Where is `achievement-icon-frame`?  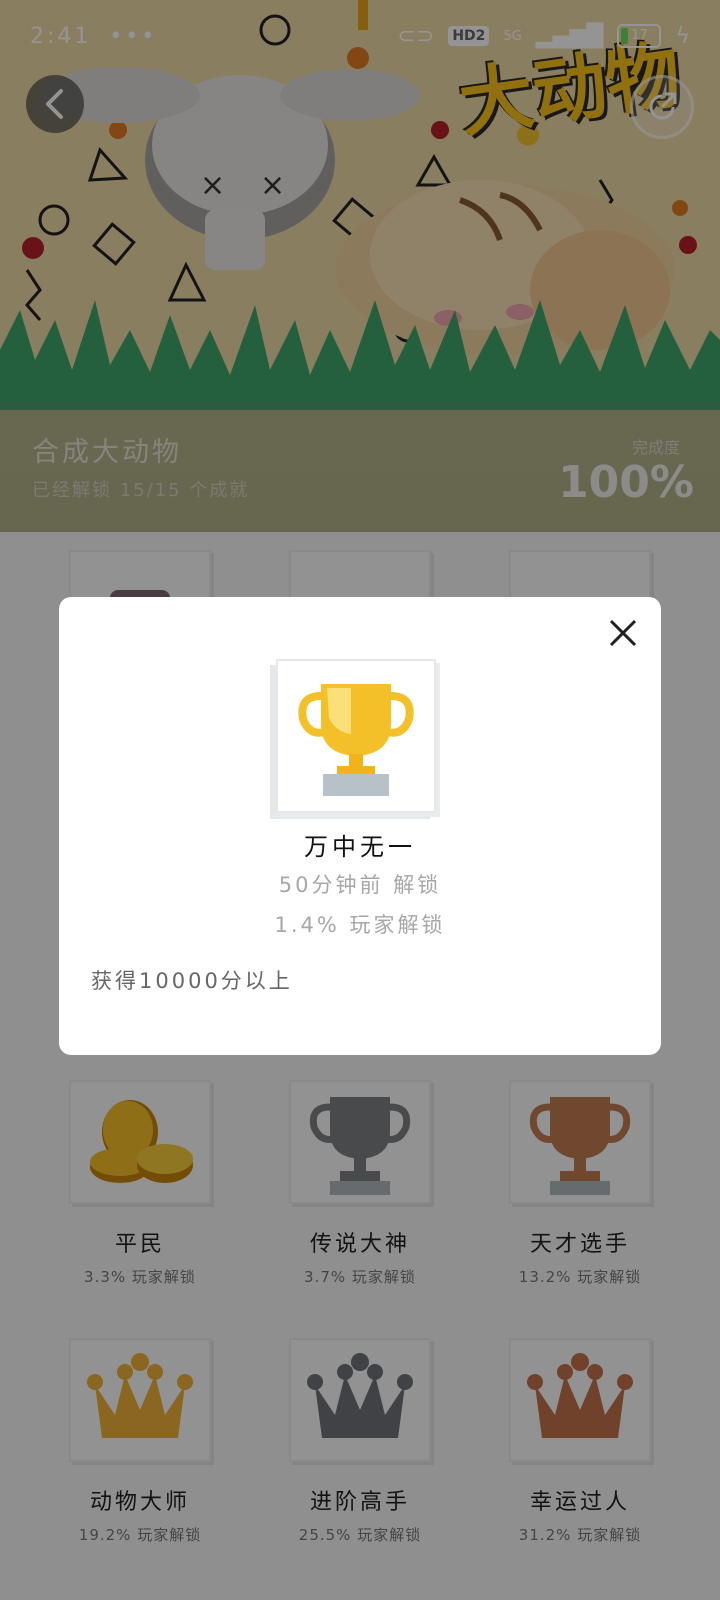
achievement-icon-frame is located at coordinates (356, 736).